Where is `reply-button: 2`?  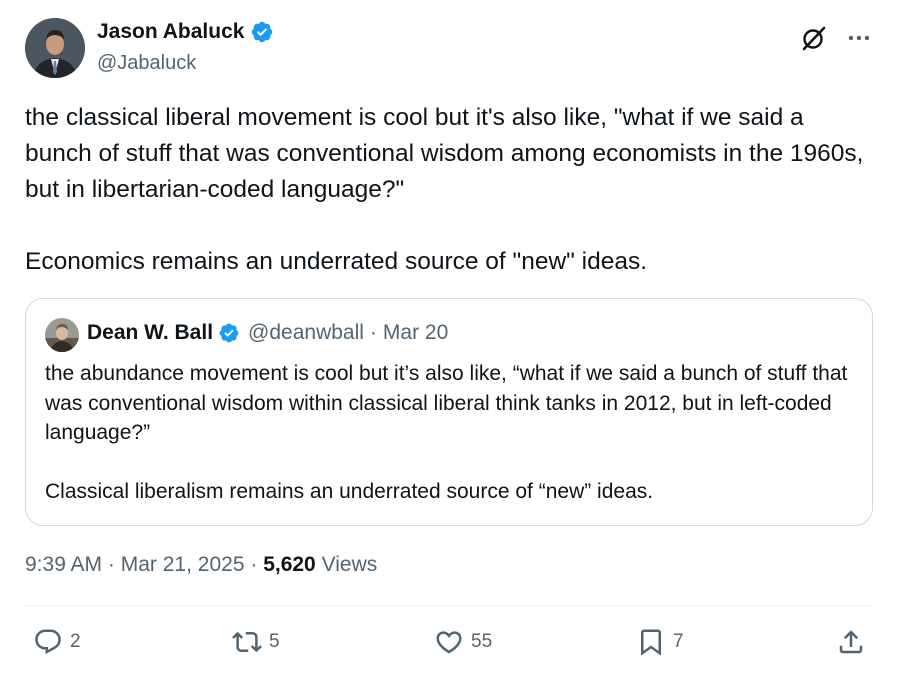 reply-button: 2 is located at coordinates (57, 642).